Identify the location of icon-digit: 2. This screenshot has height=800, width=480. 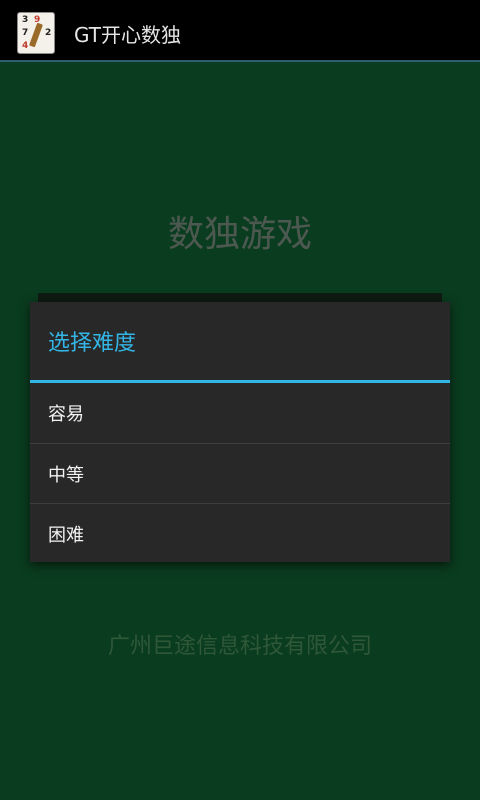
(48, 33).